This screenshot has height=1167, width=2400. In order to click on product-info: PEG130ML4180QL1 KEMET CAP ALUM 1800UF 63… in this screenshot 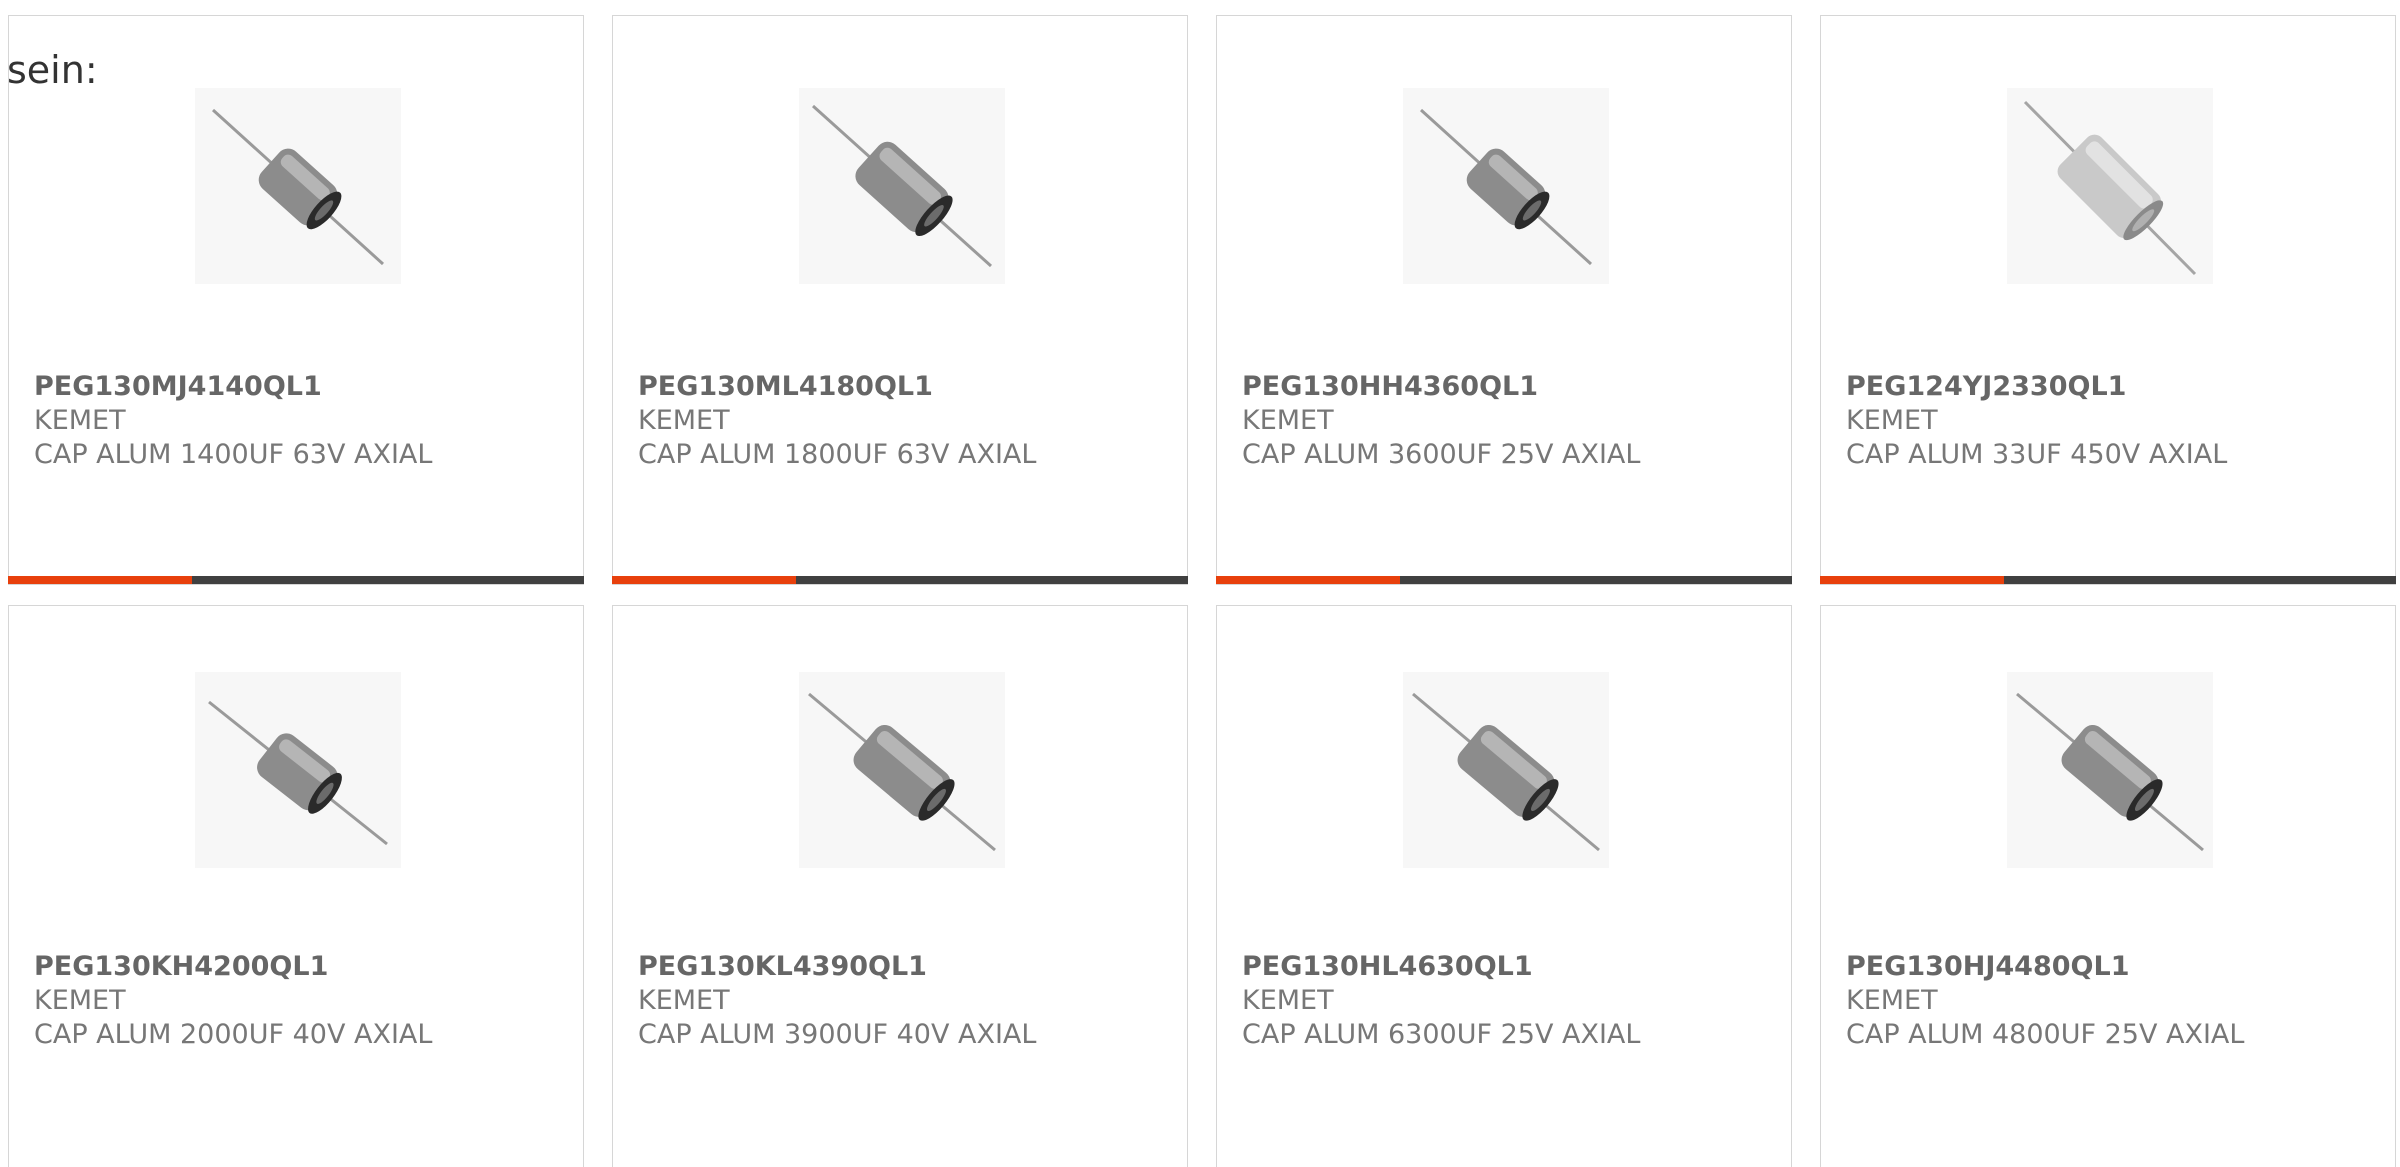, I will do `click(906, 421)`.